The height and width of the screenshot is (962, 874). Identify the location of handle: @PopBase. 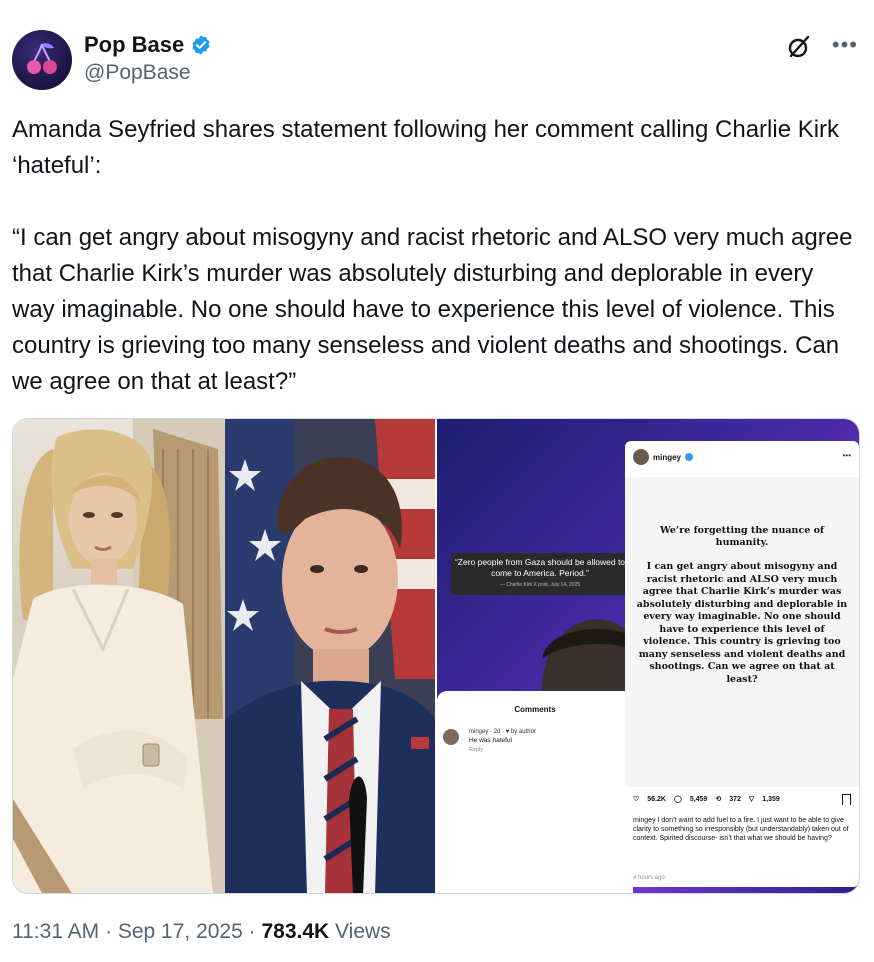
(137, 73).